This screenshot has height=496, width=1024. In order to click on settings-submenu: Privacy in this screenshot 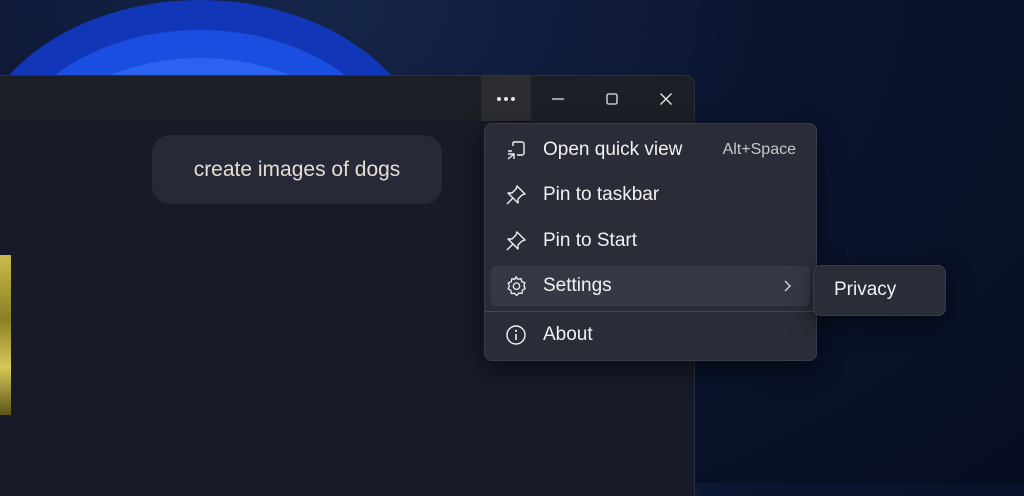, I will do `click(879, 290)`.